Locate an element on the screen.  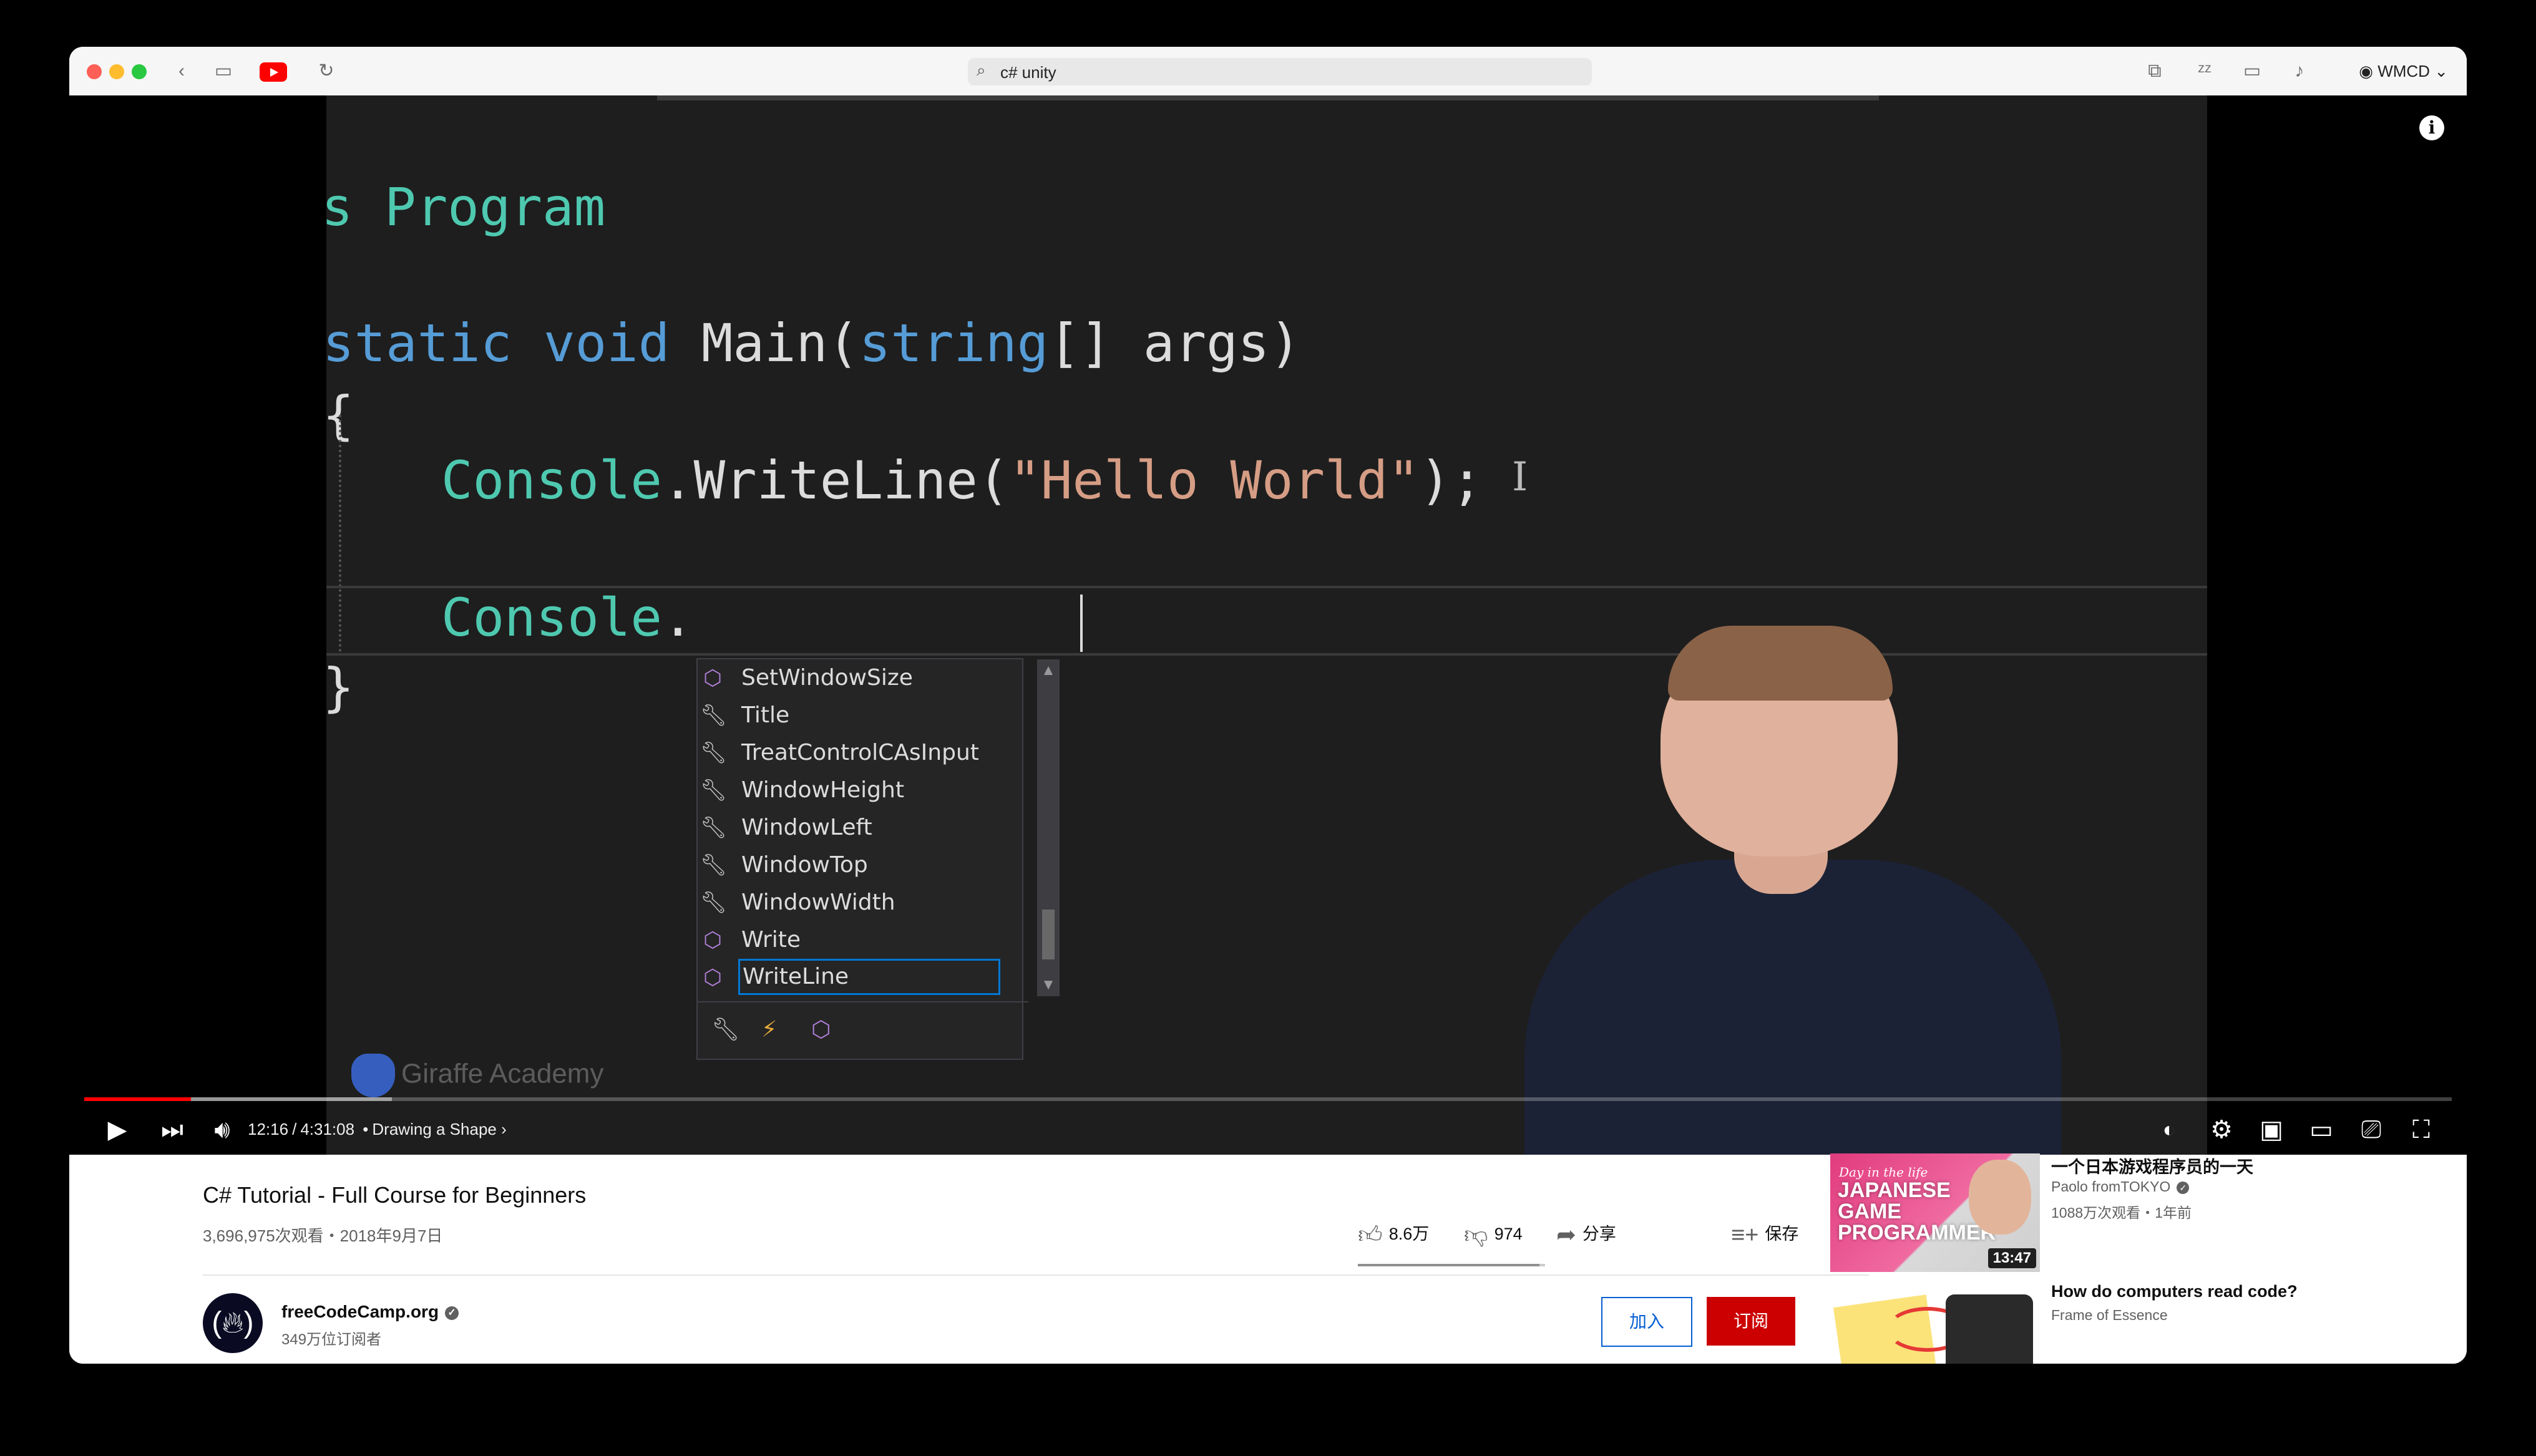
profile-menu: ◉ WMCD ⌄ is located at coordinates (2403, 71).